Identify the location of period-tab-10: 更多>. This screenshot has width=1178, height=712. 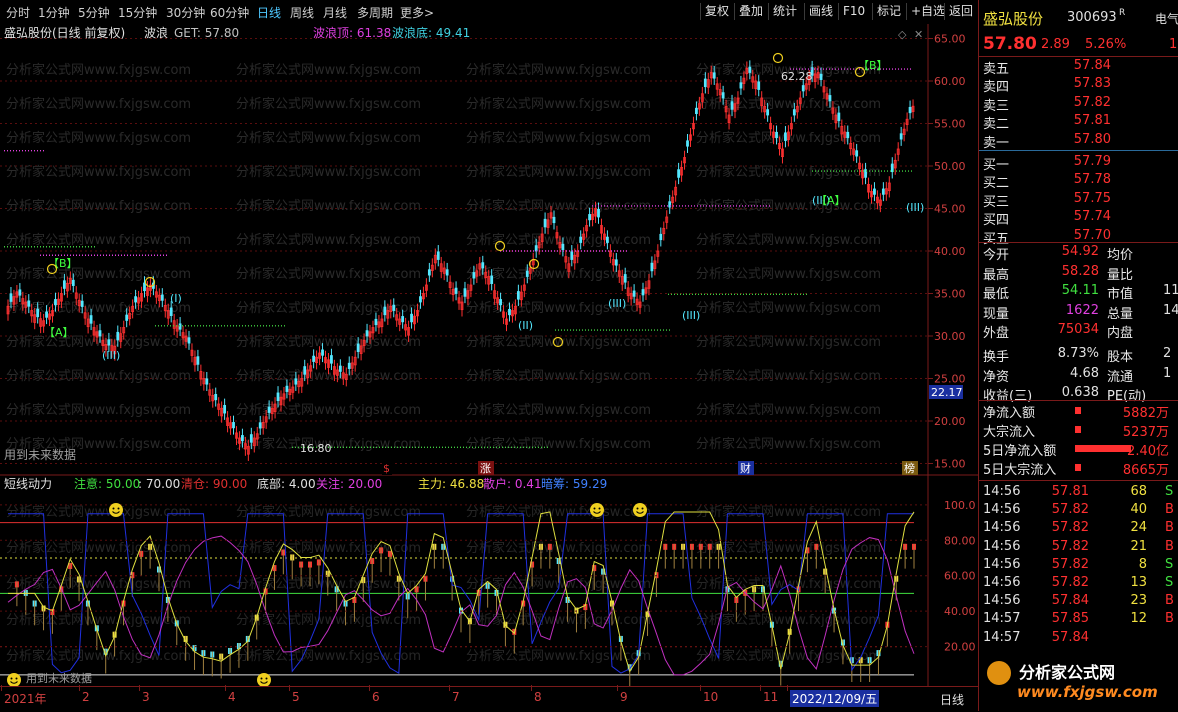
(417, 12).